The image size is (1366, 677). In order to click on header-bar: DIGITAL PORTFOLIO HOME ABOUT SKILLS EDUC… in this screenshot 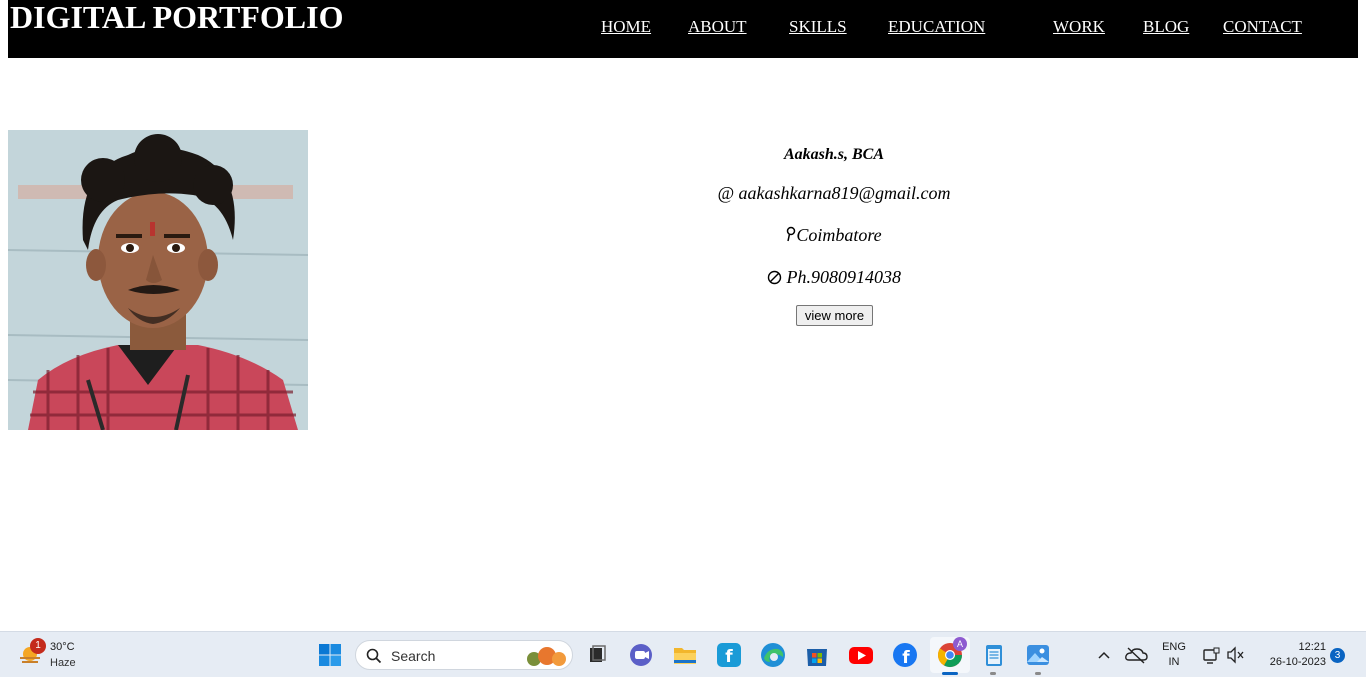, I will do `click(683, 29)`.